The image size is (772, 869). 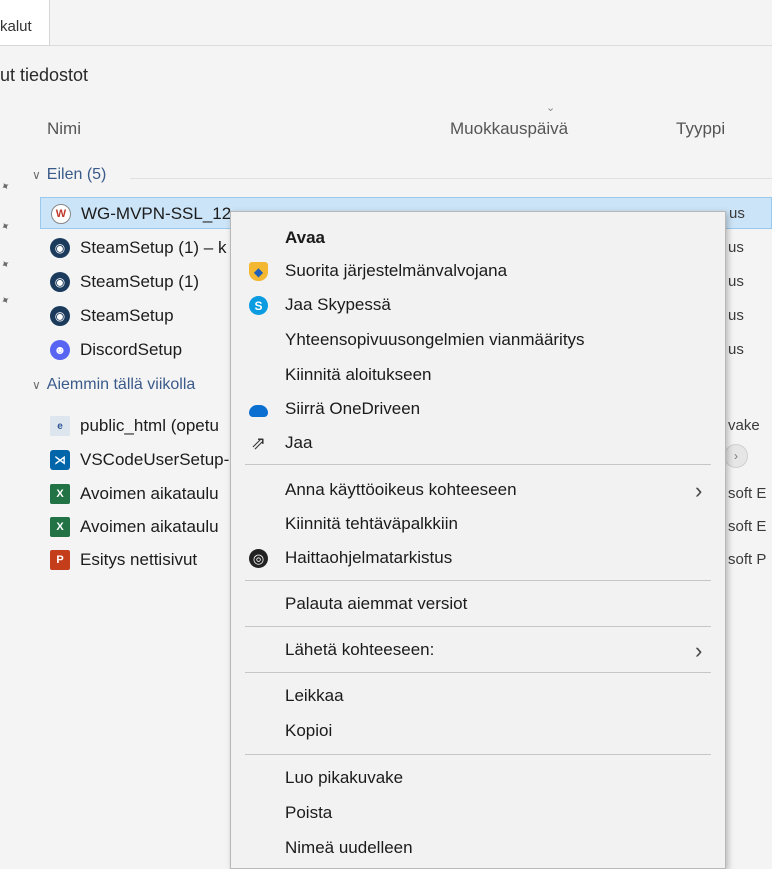 I want to click on menu-item-cut: Leikkaa, so click(x=478, y=696).